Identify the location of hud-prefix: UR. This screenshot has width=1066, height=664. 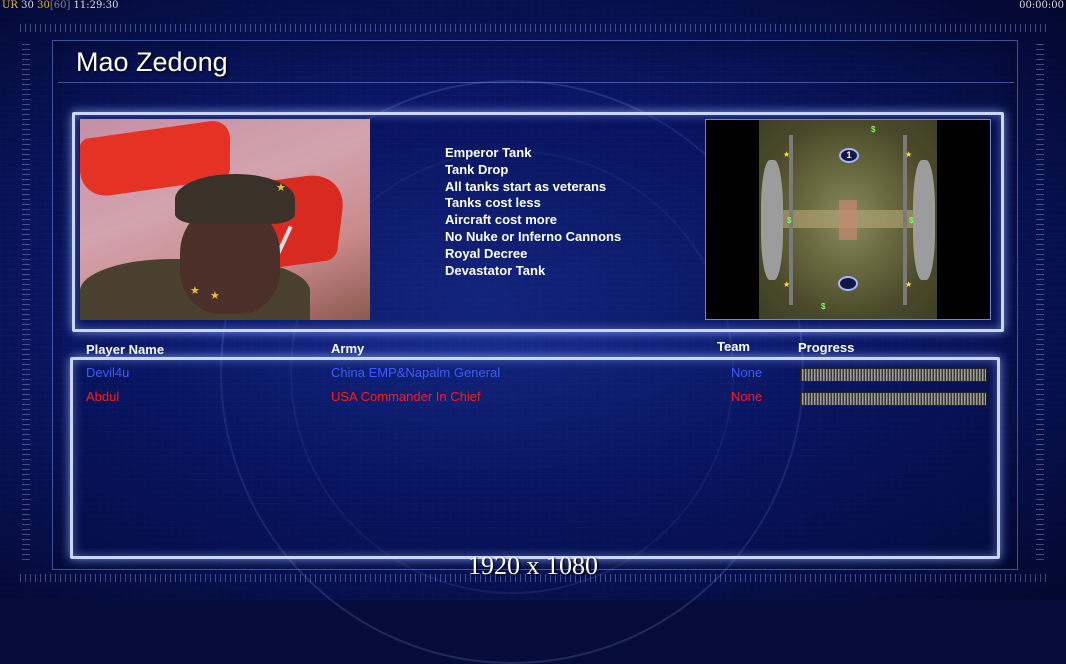
(10, 5).